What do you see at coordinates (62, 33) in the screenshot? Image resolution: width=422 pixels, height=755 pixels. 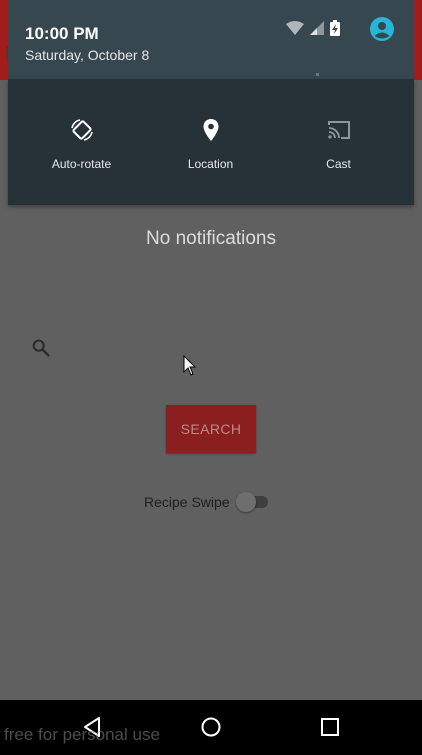 I see `clock: 10:00 PM` at bounding box center [62, 33].